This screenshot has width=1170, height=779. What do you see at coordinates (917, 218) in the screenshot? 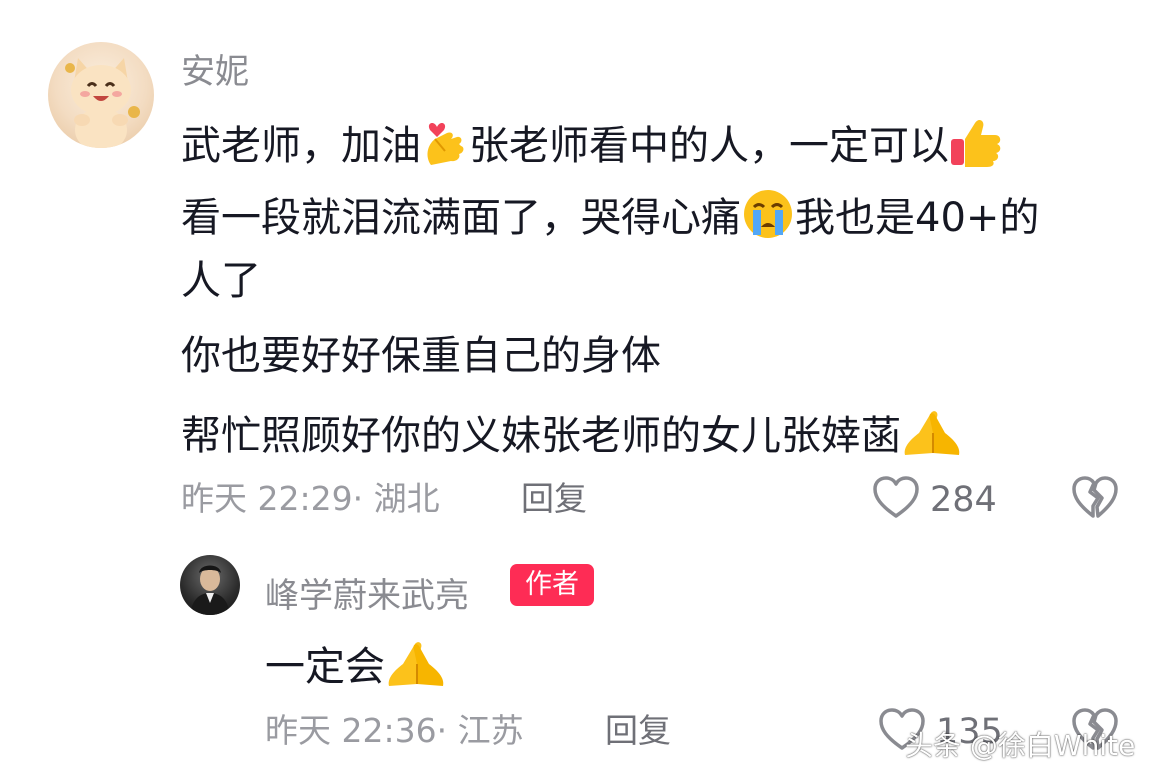
I see `comment-line-2-b: 我也是40+的` at bounding box center [917, 218].